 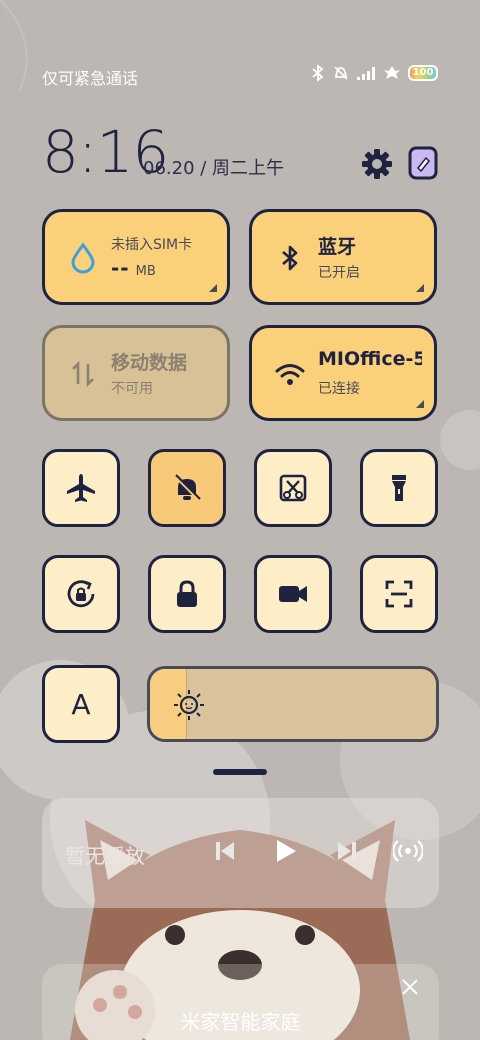 What do you see at coordinates (339, 389) in the screenshot?
I see `wifi-status: 已连接` at bounding box center [339, 389].